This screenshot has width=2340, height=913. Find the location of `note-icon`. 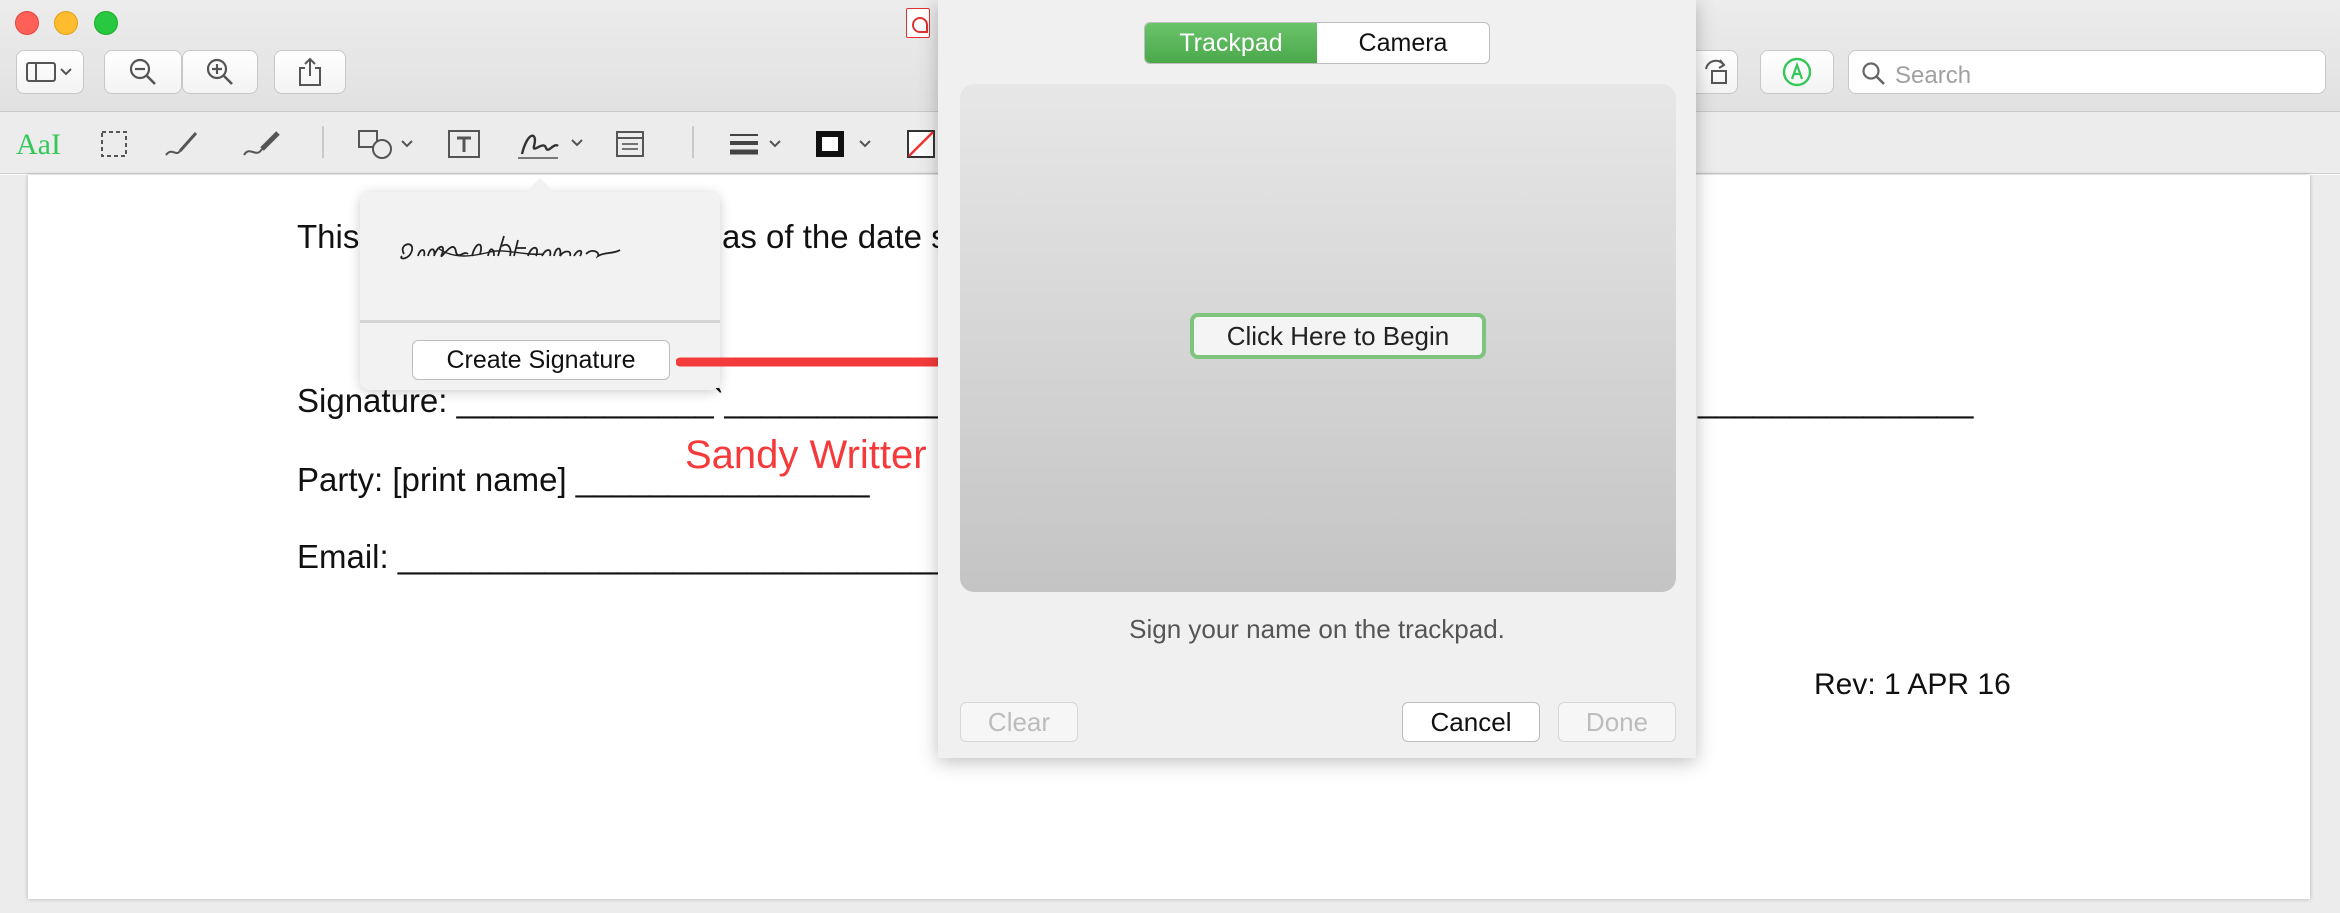

note-icon is located at coordinates (630, 144).